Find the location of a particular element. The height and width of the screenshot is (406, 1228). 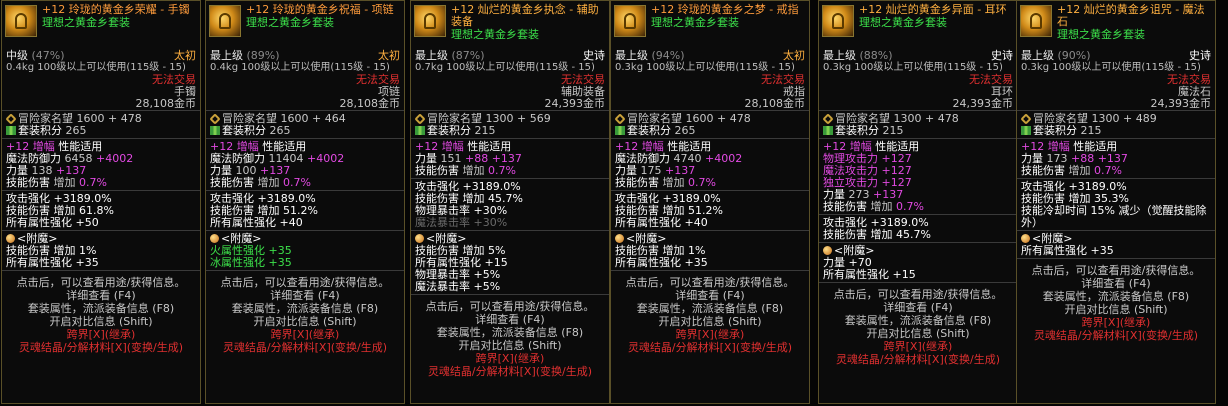

setpoints-label: 套装积分 is located at coordinates (40, 130).